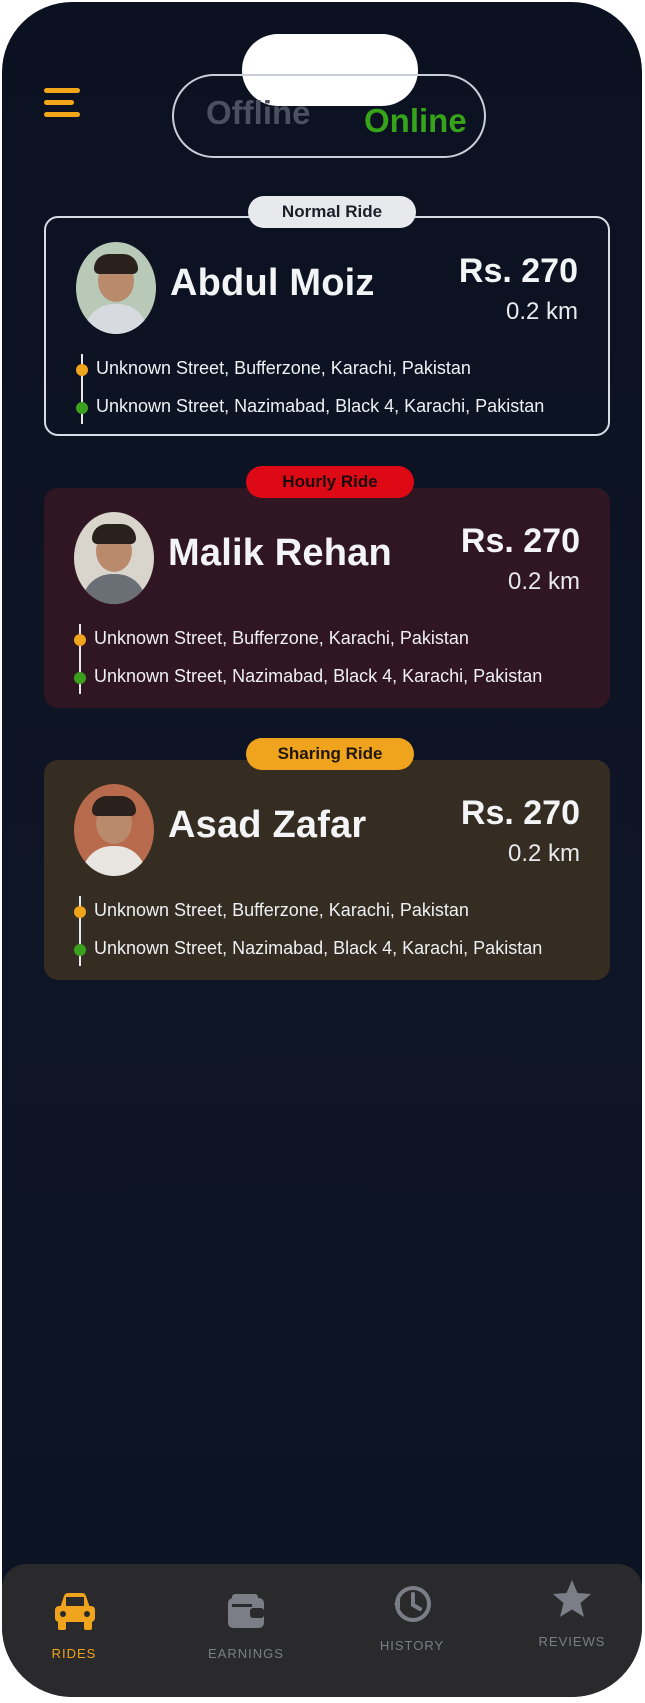  What do you see at coordinates (246, 1653) in the screenshot?
I see `tab-label: EARNINGS` at bounding box center [246, 1653].